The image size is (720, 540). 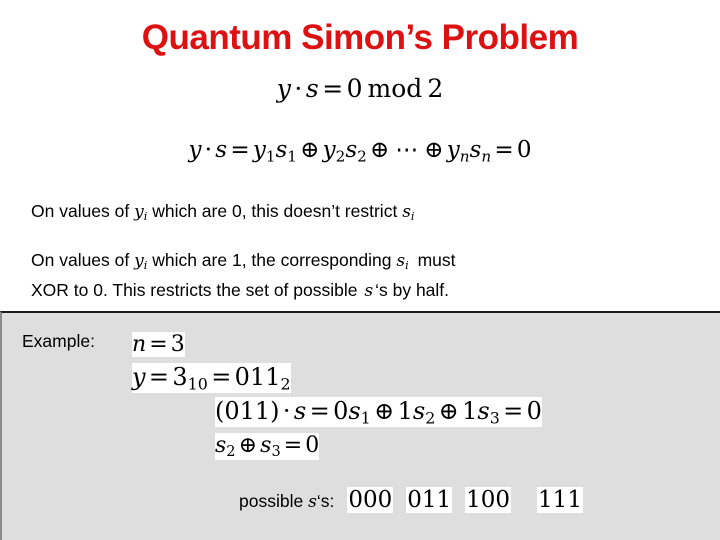 I want to click on variable-s-a: s, so click(x=221, y=445).